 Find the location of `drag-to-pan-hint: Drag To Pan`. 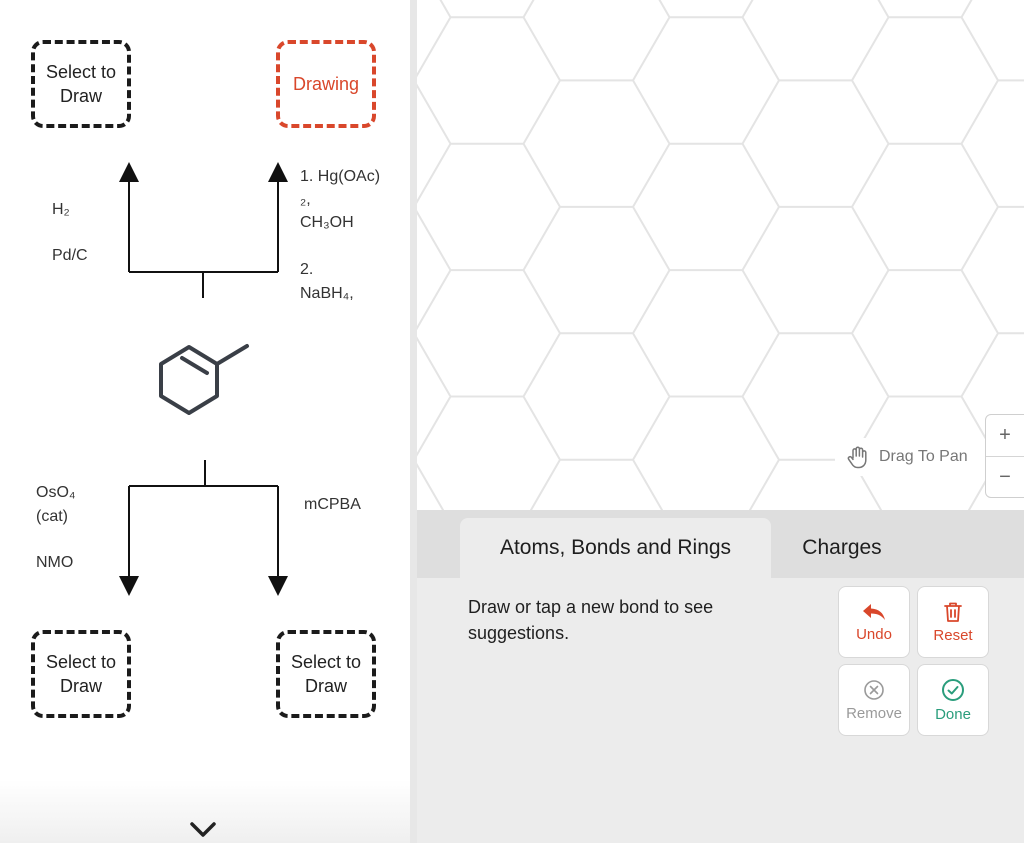

drag-to-pan-hint: Drag To Pan is located at coordinates (906, 457).